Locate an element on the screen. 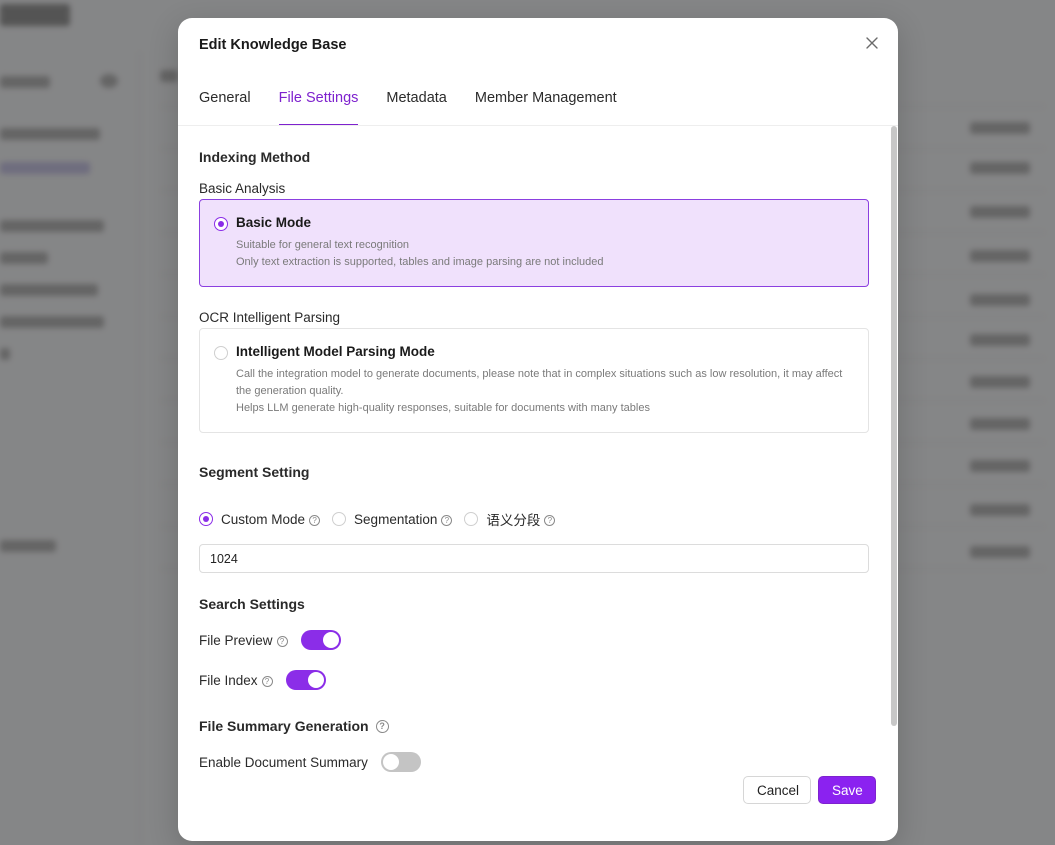 The width and height of the screenshot is (1055, 845). tab-member-management: Member Management is located at coordinates (546, 108).